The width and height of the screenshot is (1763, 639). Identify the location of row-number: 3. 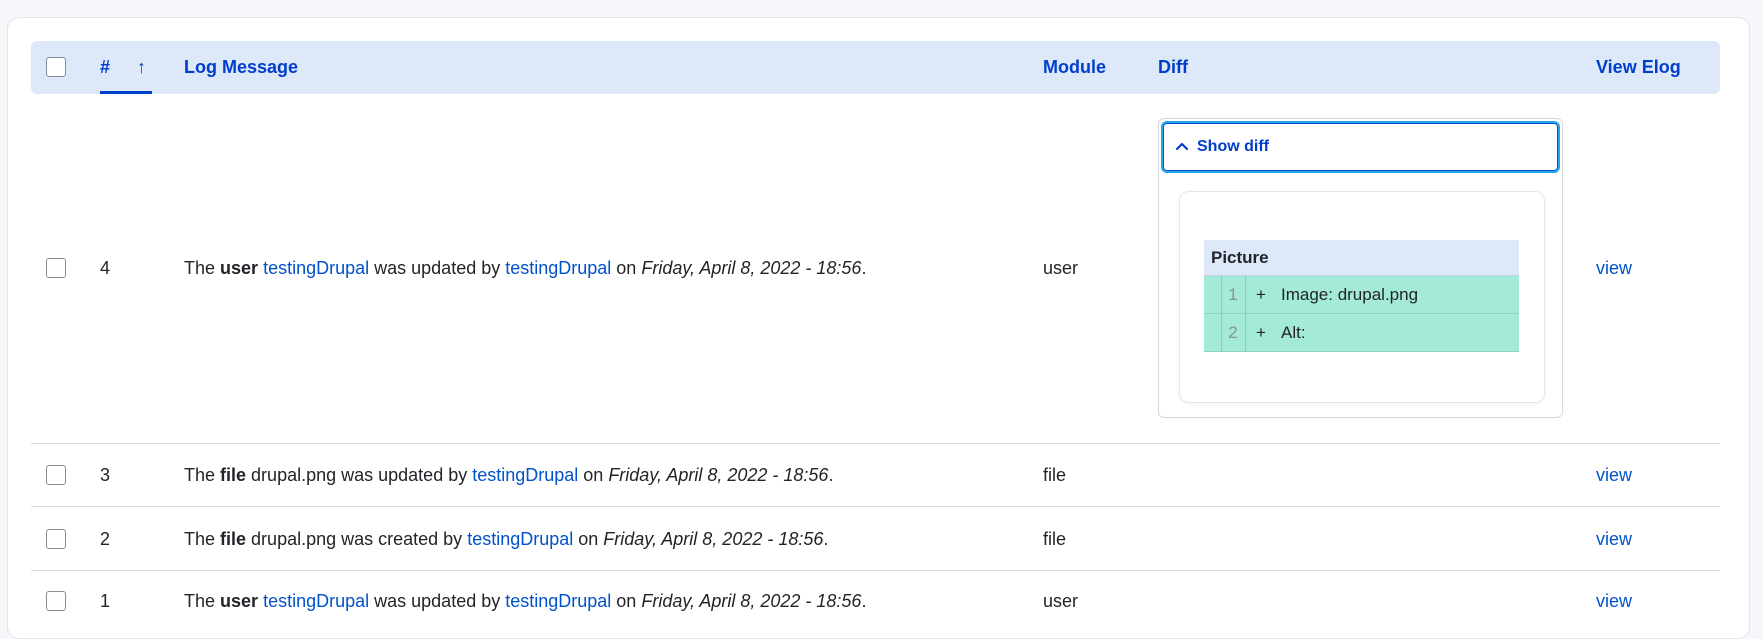
(105, 475).